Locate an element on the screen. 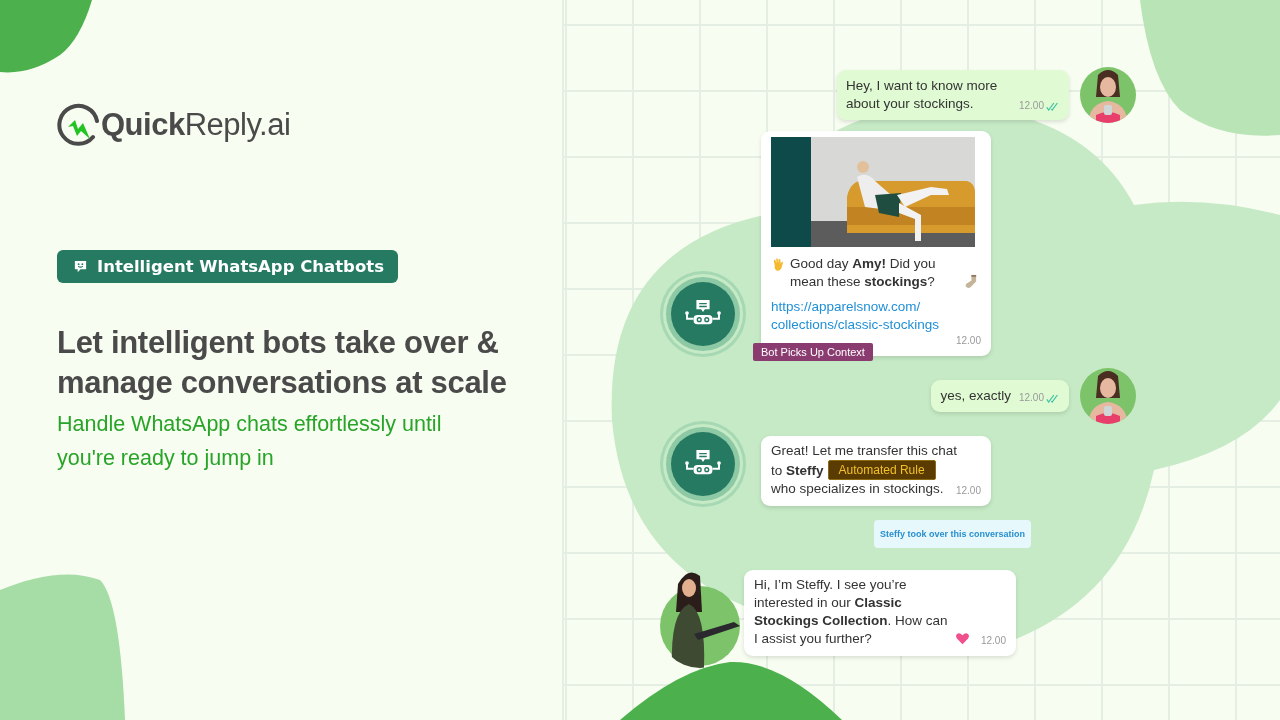 This screenshot has width=1280, height=720. message-text: Good day Amy! Did you mean these stockings? is located at coordinates (863, 273).